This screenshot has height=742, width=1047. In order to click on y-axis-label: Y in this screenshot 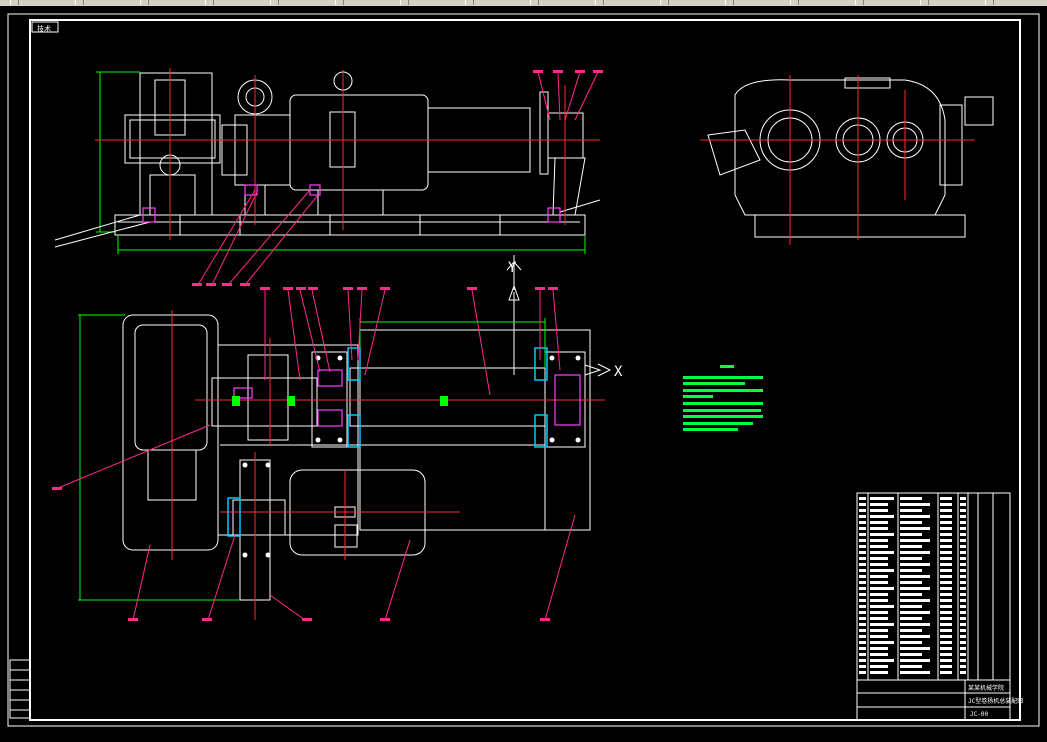, I will do `click(512, 268)`.